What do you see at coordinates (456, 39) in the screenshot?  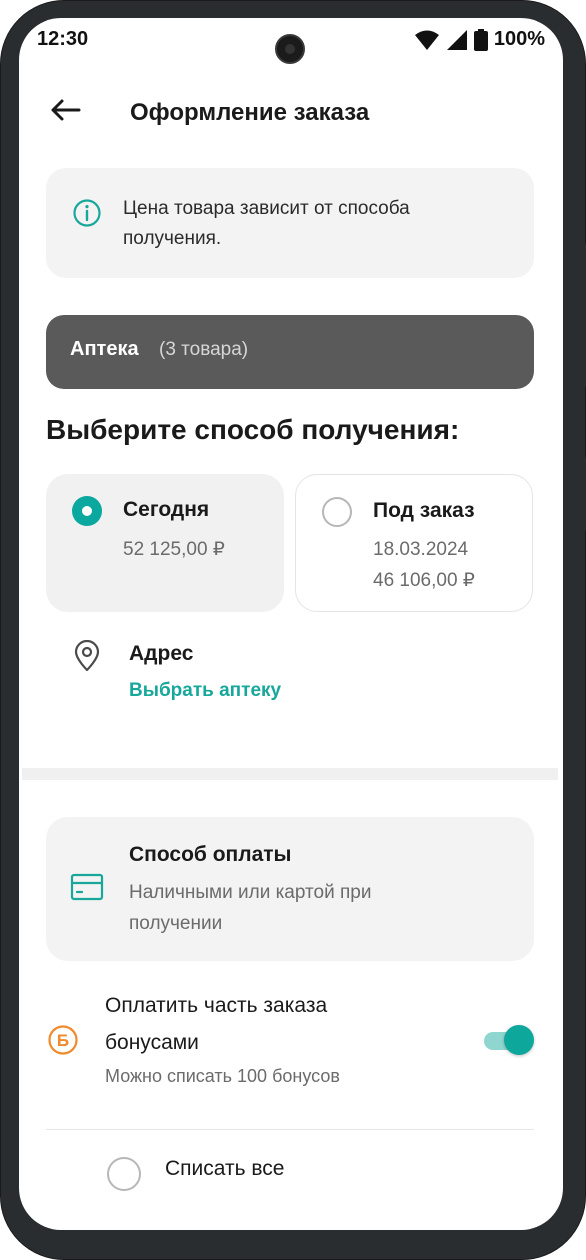 I see `signal-icon` at bounding box center [456, 39].